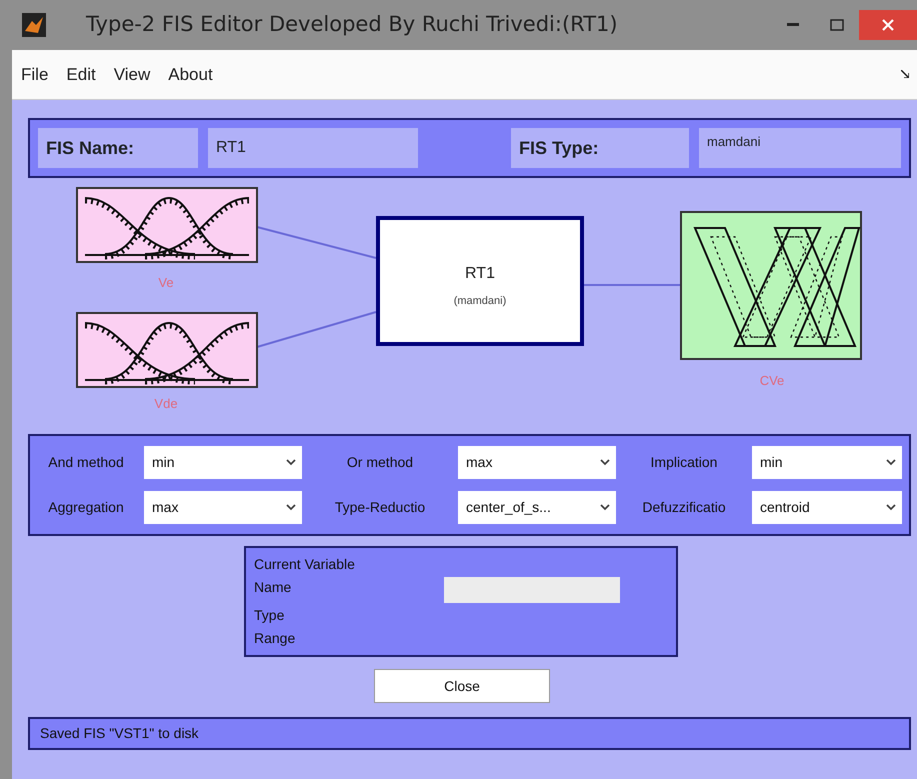 Image resolution: width=917 pixels, height=779 pixels. I want to click on fis-name-field: RT1, so click(313, 148).